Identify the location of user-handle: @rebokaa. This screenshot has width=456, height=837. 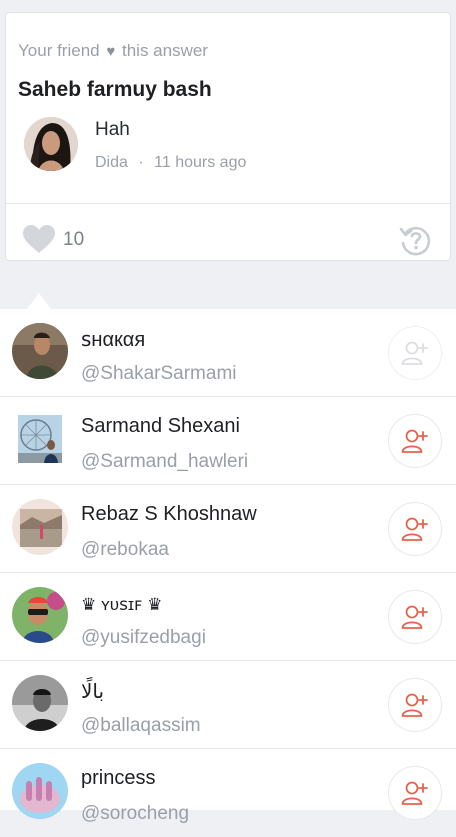
(125, 549).